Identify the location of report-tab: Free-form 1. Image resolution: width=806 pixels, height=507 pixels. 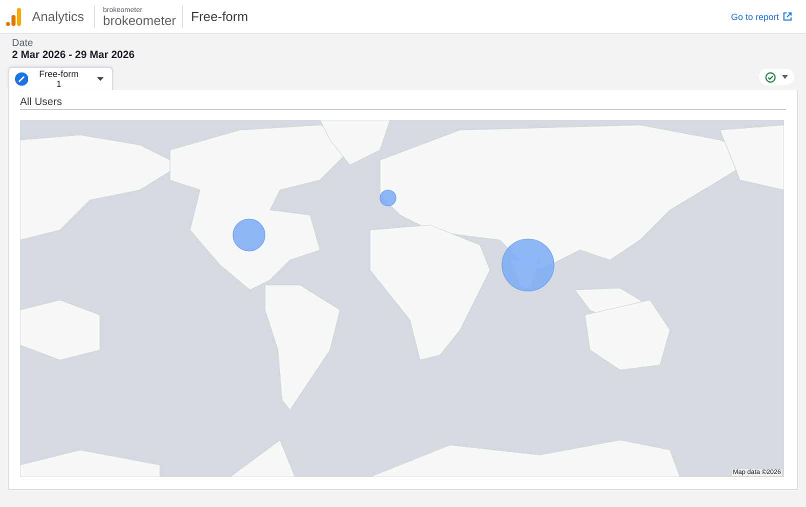
(60, 78).